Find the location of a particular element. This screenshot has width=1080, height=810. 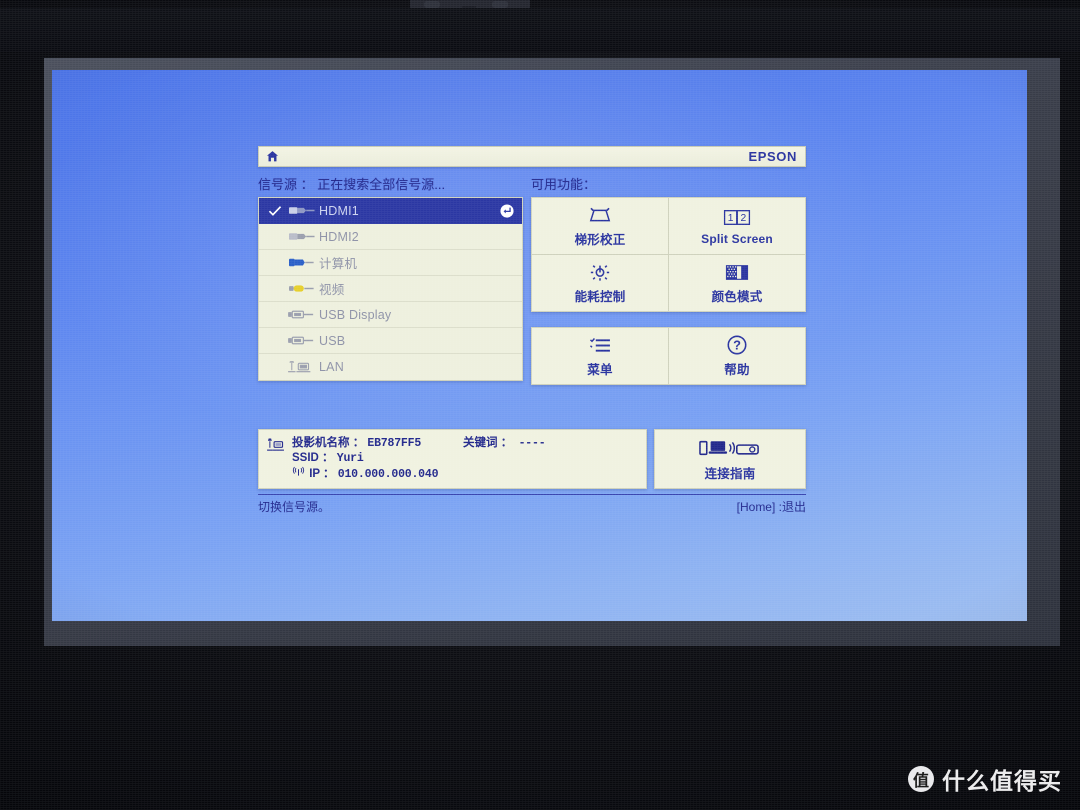

source-label: USB Display is located at coordinates (355, 314).